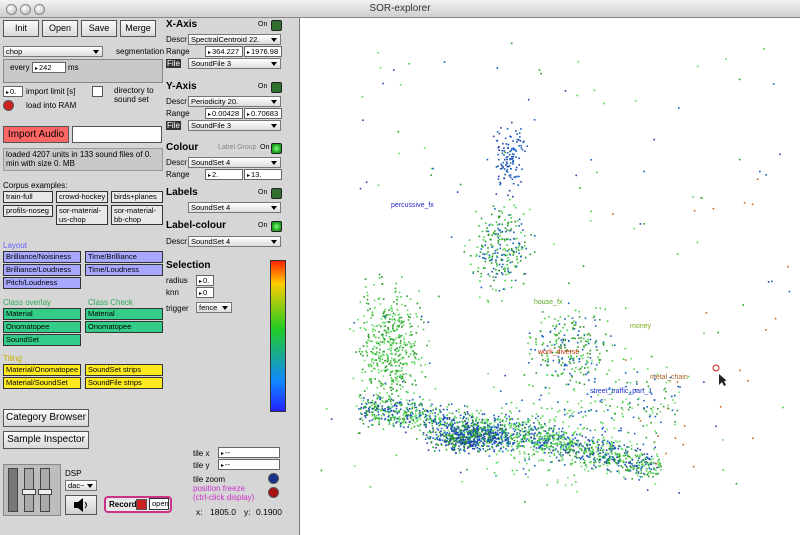 This screenshot has height=535, width=800. I want to click on colour-descr-menu: SoundSet 4, so click(234, 162).